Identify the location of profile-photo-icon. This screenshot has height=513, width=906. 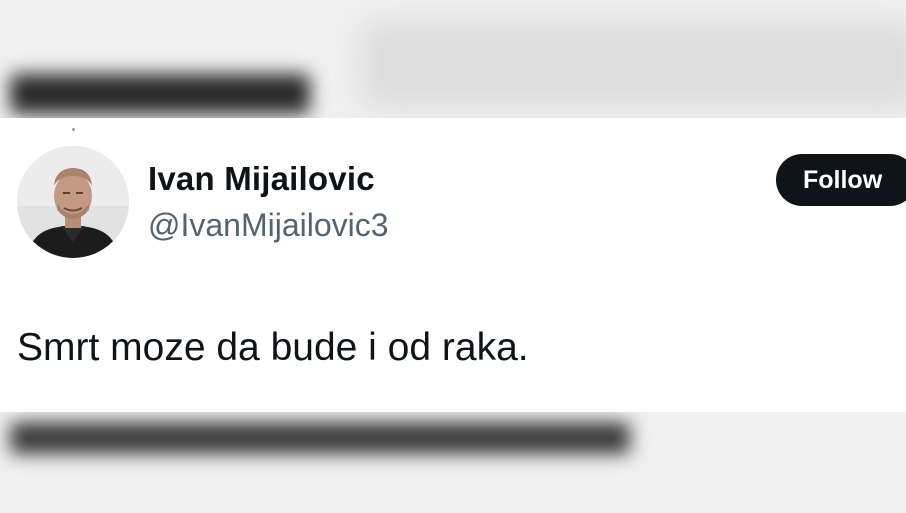
(73, 202).